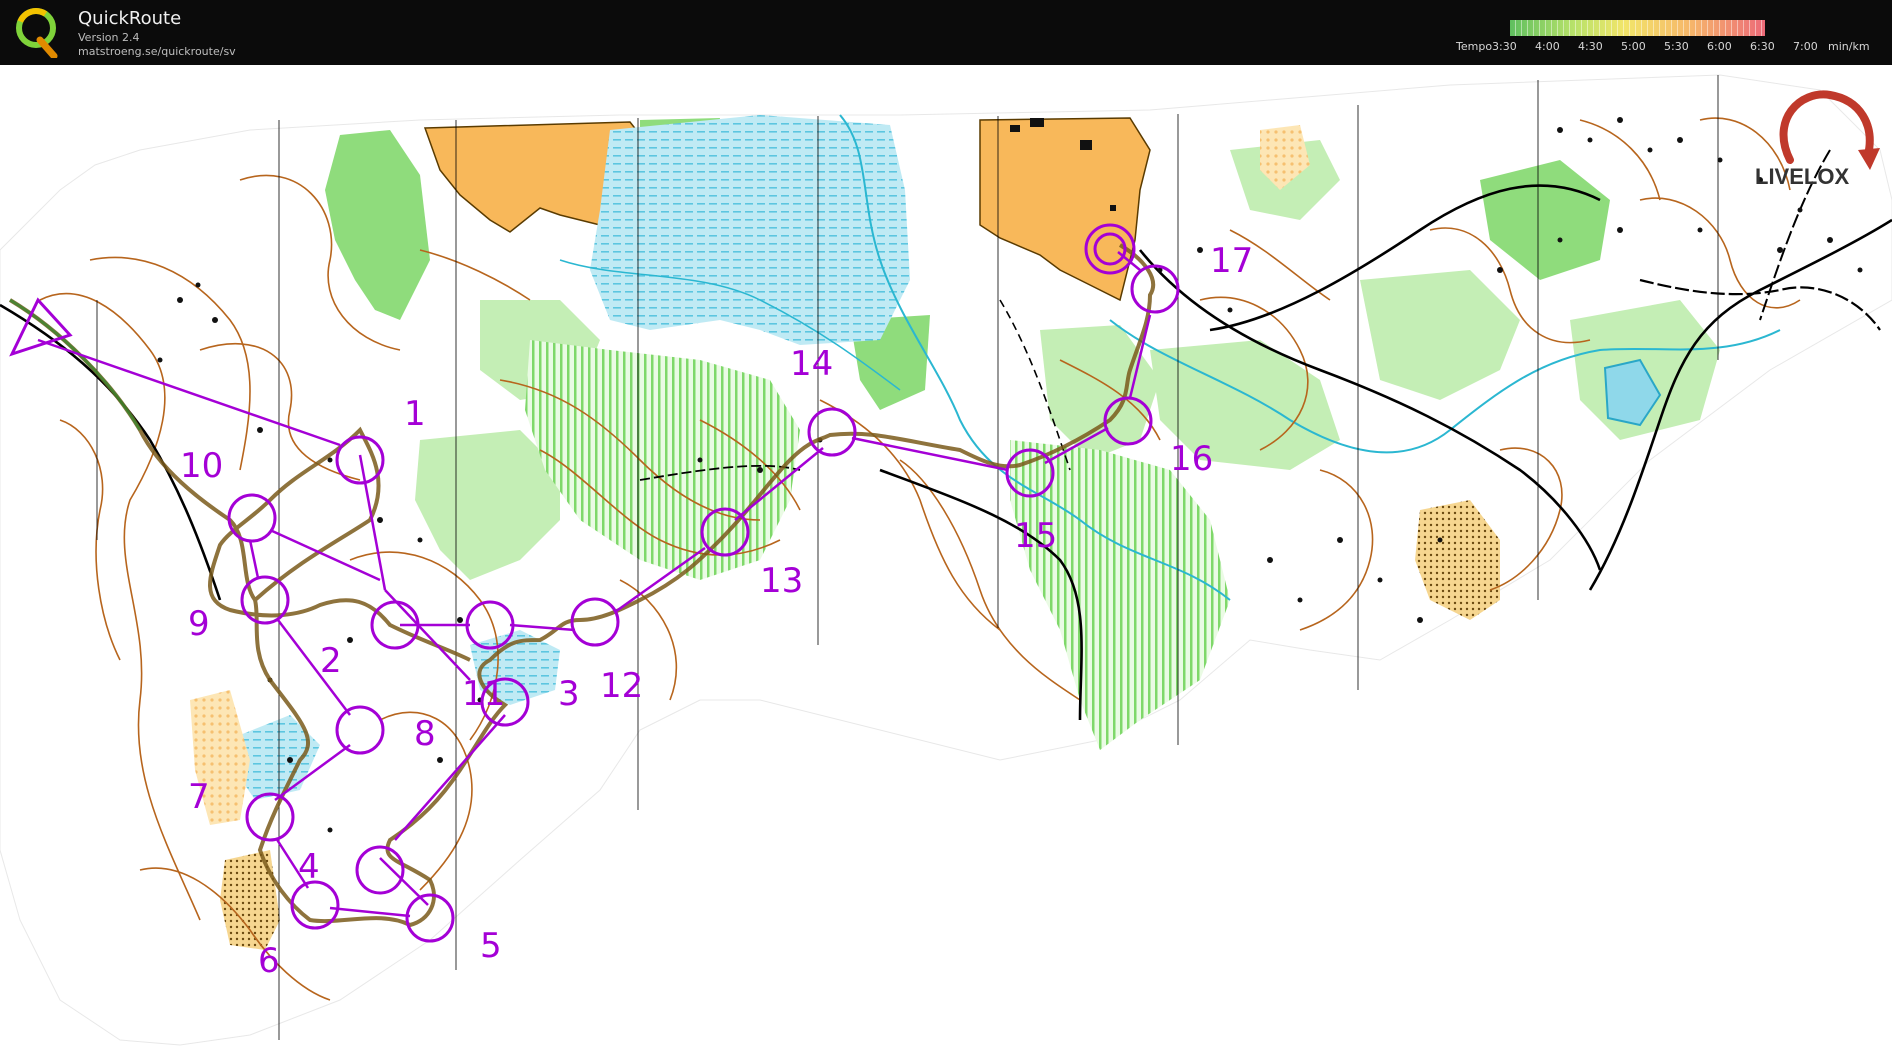  Describe the element at coordinates (269, 961) in the screenshot. I see `control-number-6: 6` at that location.